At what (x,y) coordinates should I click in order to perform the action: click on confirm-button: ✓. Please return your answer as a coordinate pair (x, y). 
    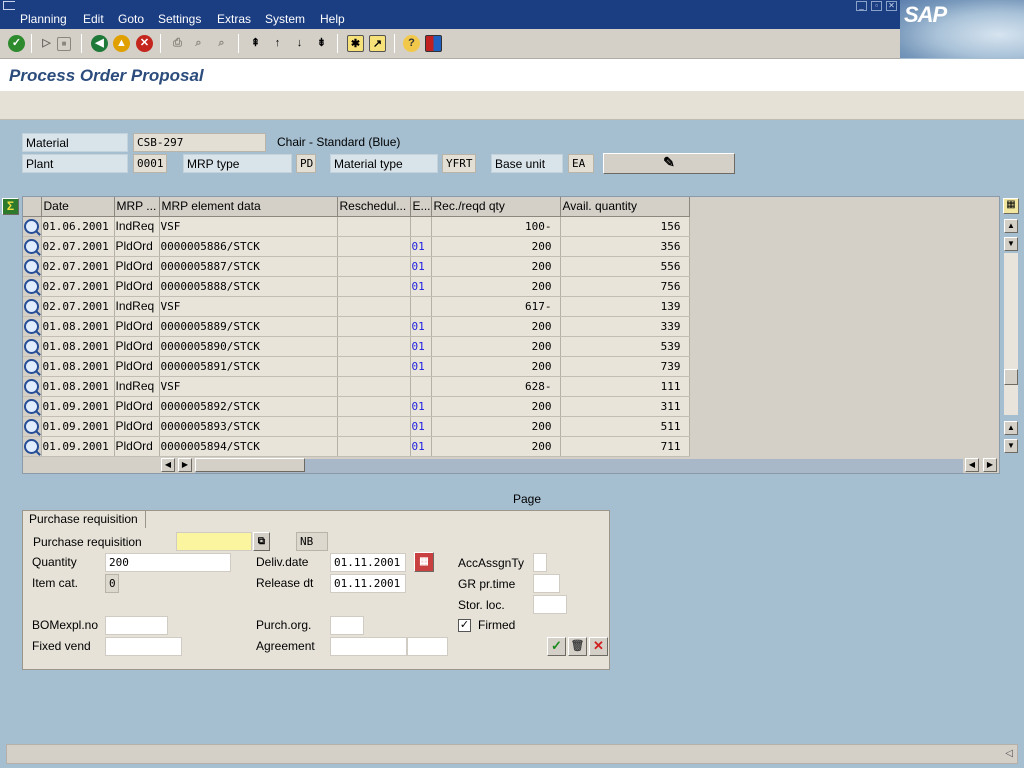
    Looking at the image, I should click on (556, 646).